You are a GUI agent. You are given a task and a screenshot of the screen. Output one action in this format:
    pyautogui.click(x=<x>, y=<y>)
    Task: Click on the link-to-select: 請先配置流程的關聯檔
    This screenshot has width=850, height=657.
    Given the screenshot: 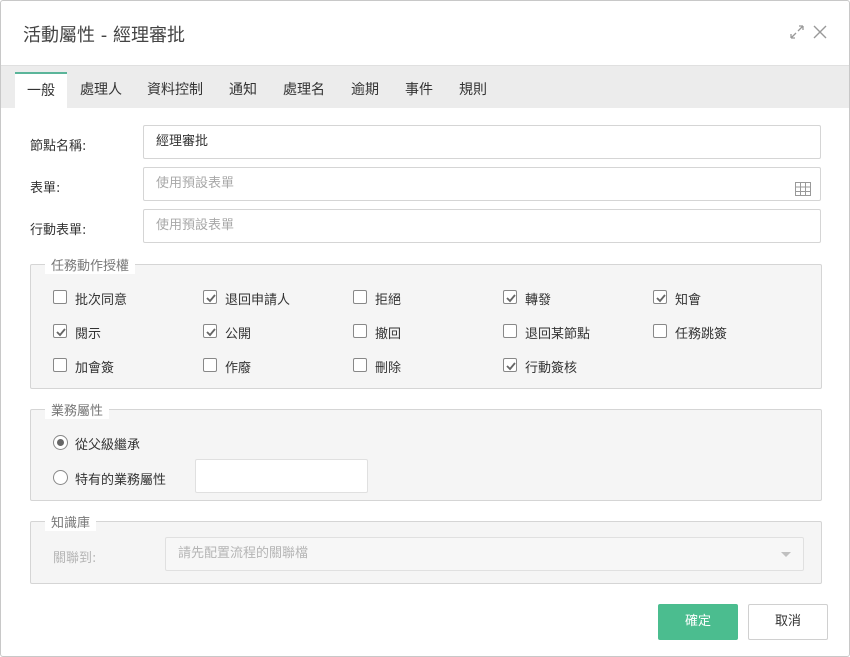 What is the action you would take?
    pyautogui.click(x=484, y=554)
    